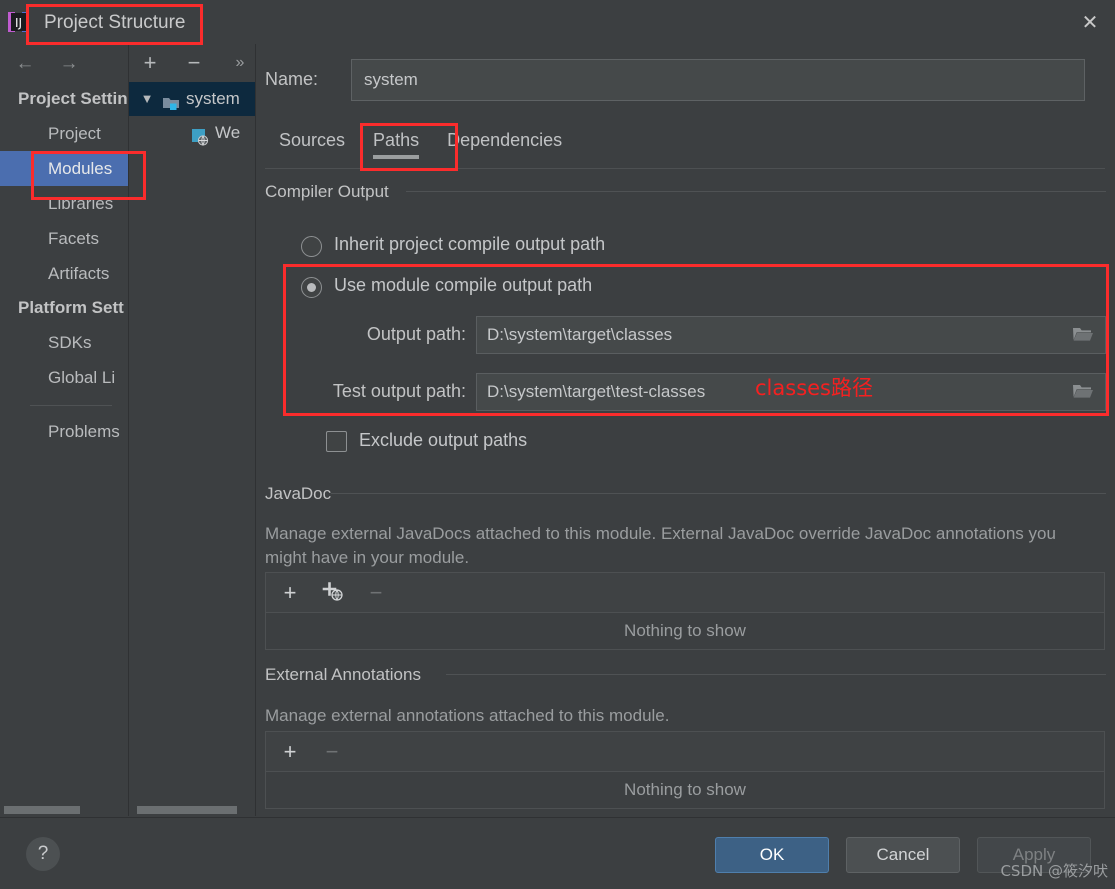  I want to click on chevron-down-icon: ▼, so click(147, 99).